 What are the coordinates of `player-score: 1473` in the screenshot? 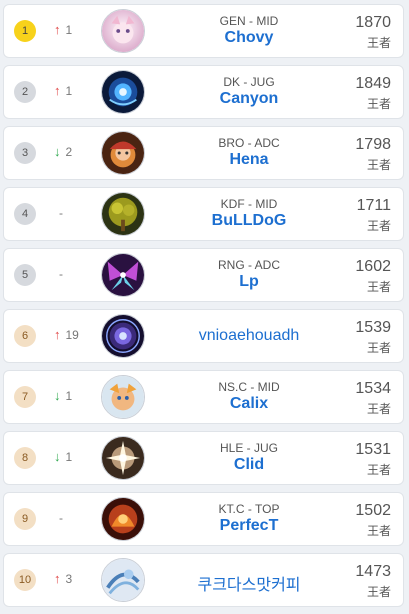 It's located at (373, 571).